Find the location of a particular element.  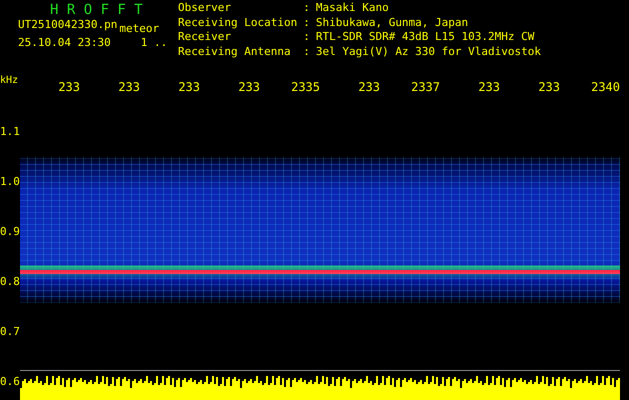

field-value: RTL-SDR SDR# 43dB L15 103.2MHz CW is located at coordinates (426, 38).